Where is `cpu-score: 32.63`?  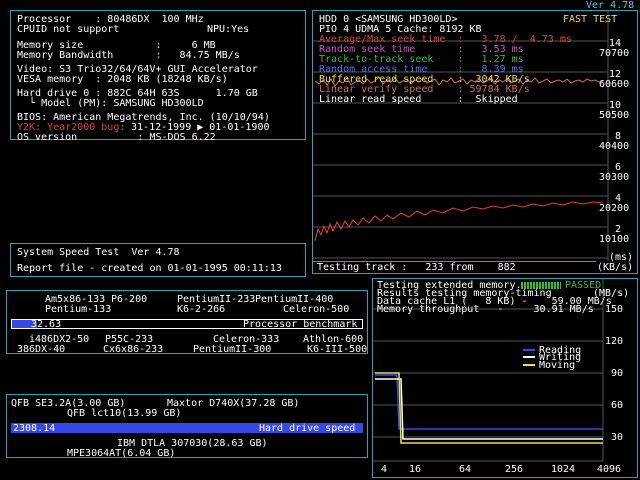
cpu-score: 32.63 is located at coordinates (46, 324).